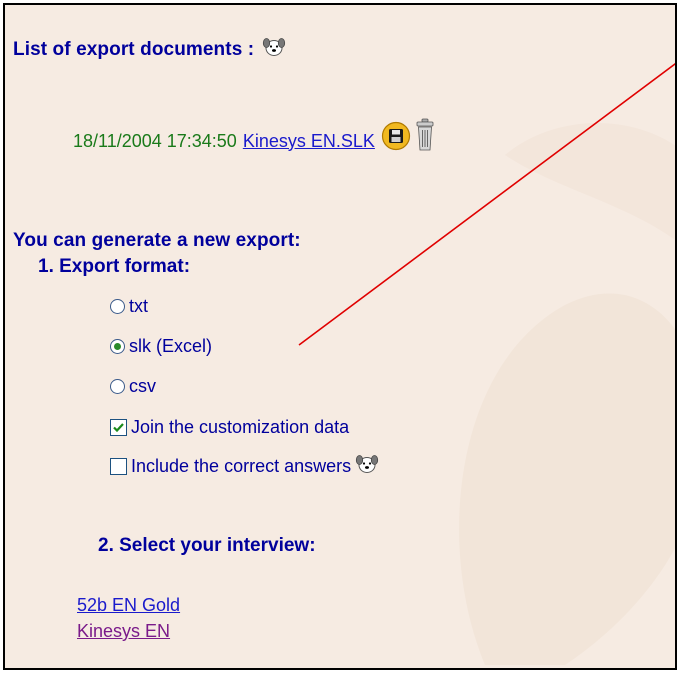 The height and width of the screenshot is (673, 684). What do you see at coordinates (128, 605) in the screenshot?
I see `interview-link-52b: 52b EN Gold` at bounding box center [128, 605].